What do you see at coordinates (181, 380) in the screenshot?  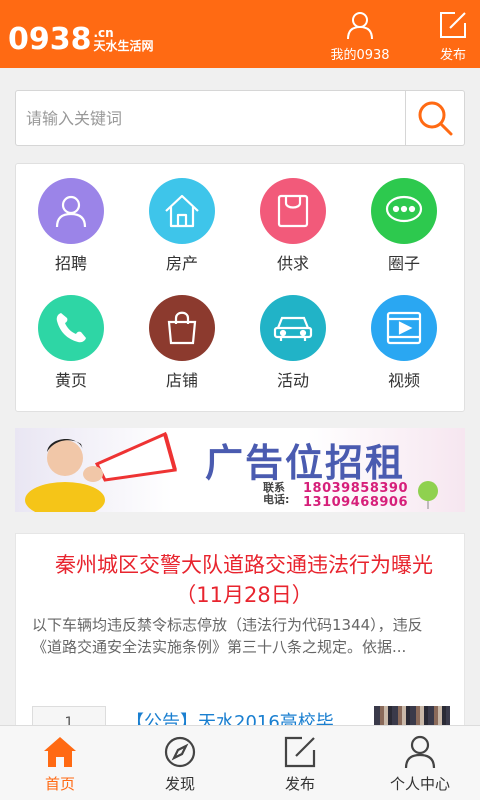 I see `category-label: 店铺` at bounding box center [181, 380].